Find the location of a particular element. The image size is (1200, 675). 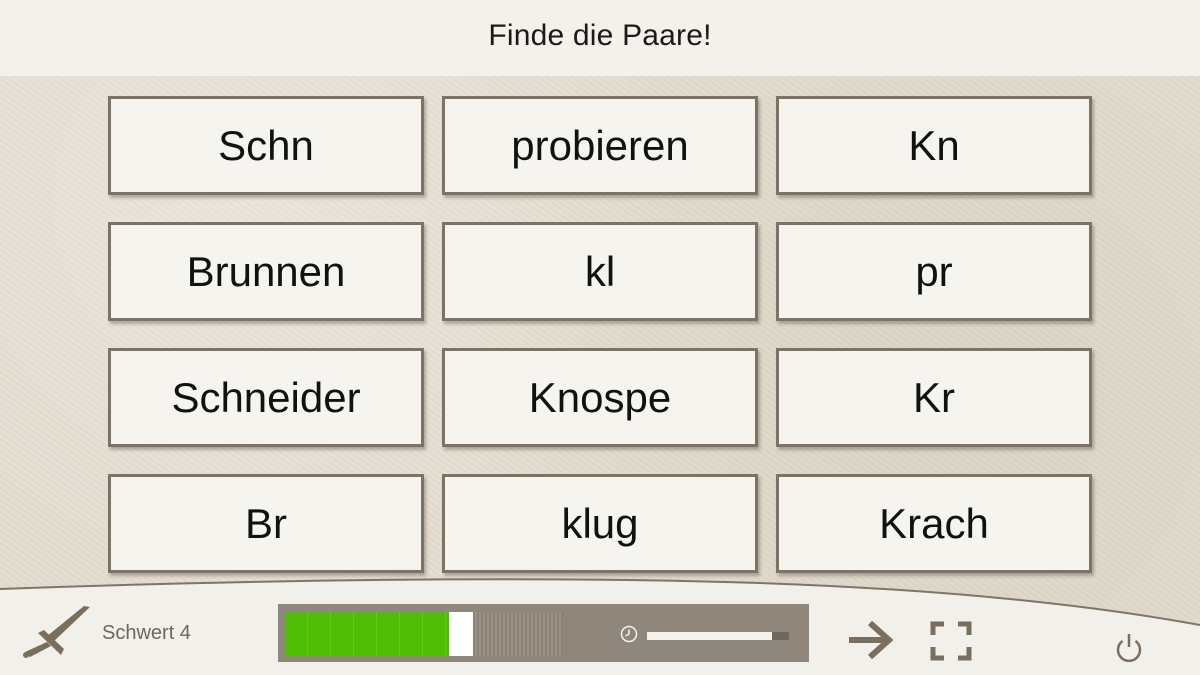

game-instruction-title: Finde die Paare! is located at coordinates (600, 35).